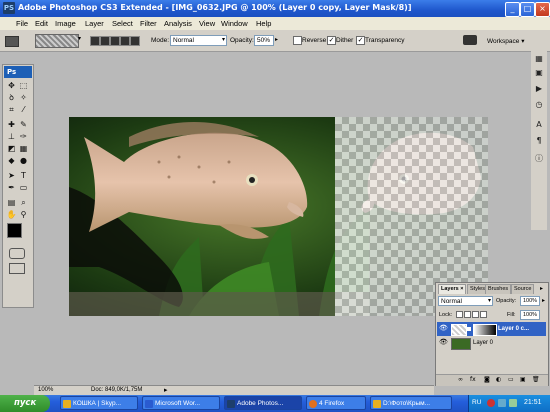 The width and height of the screenshot is (550, 412). What do you see at coordinates (11, 160) in the screenshot?
I see `blur-tool-icon: ◆` at bounding box center [11, 160].